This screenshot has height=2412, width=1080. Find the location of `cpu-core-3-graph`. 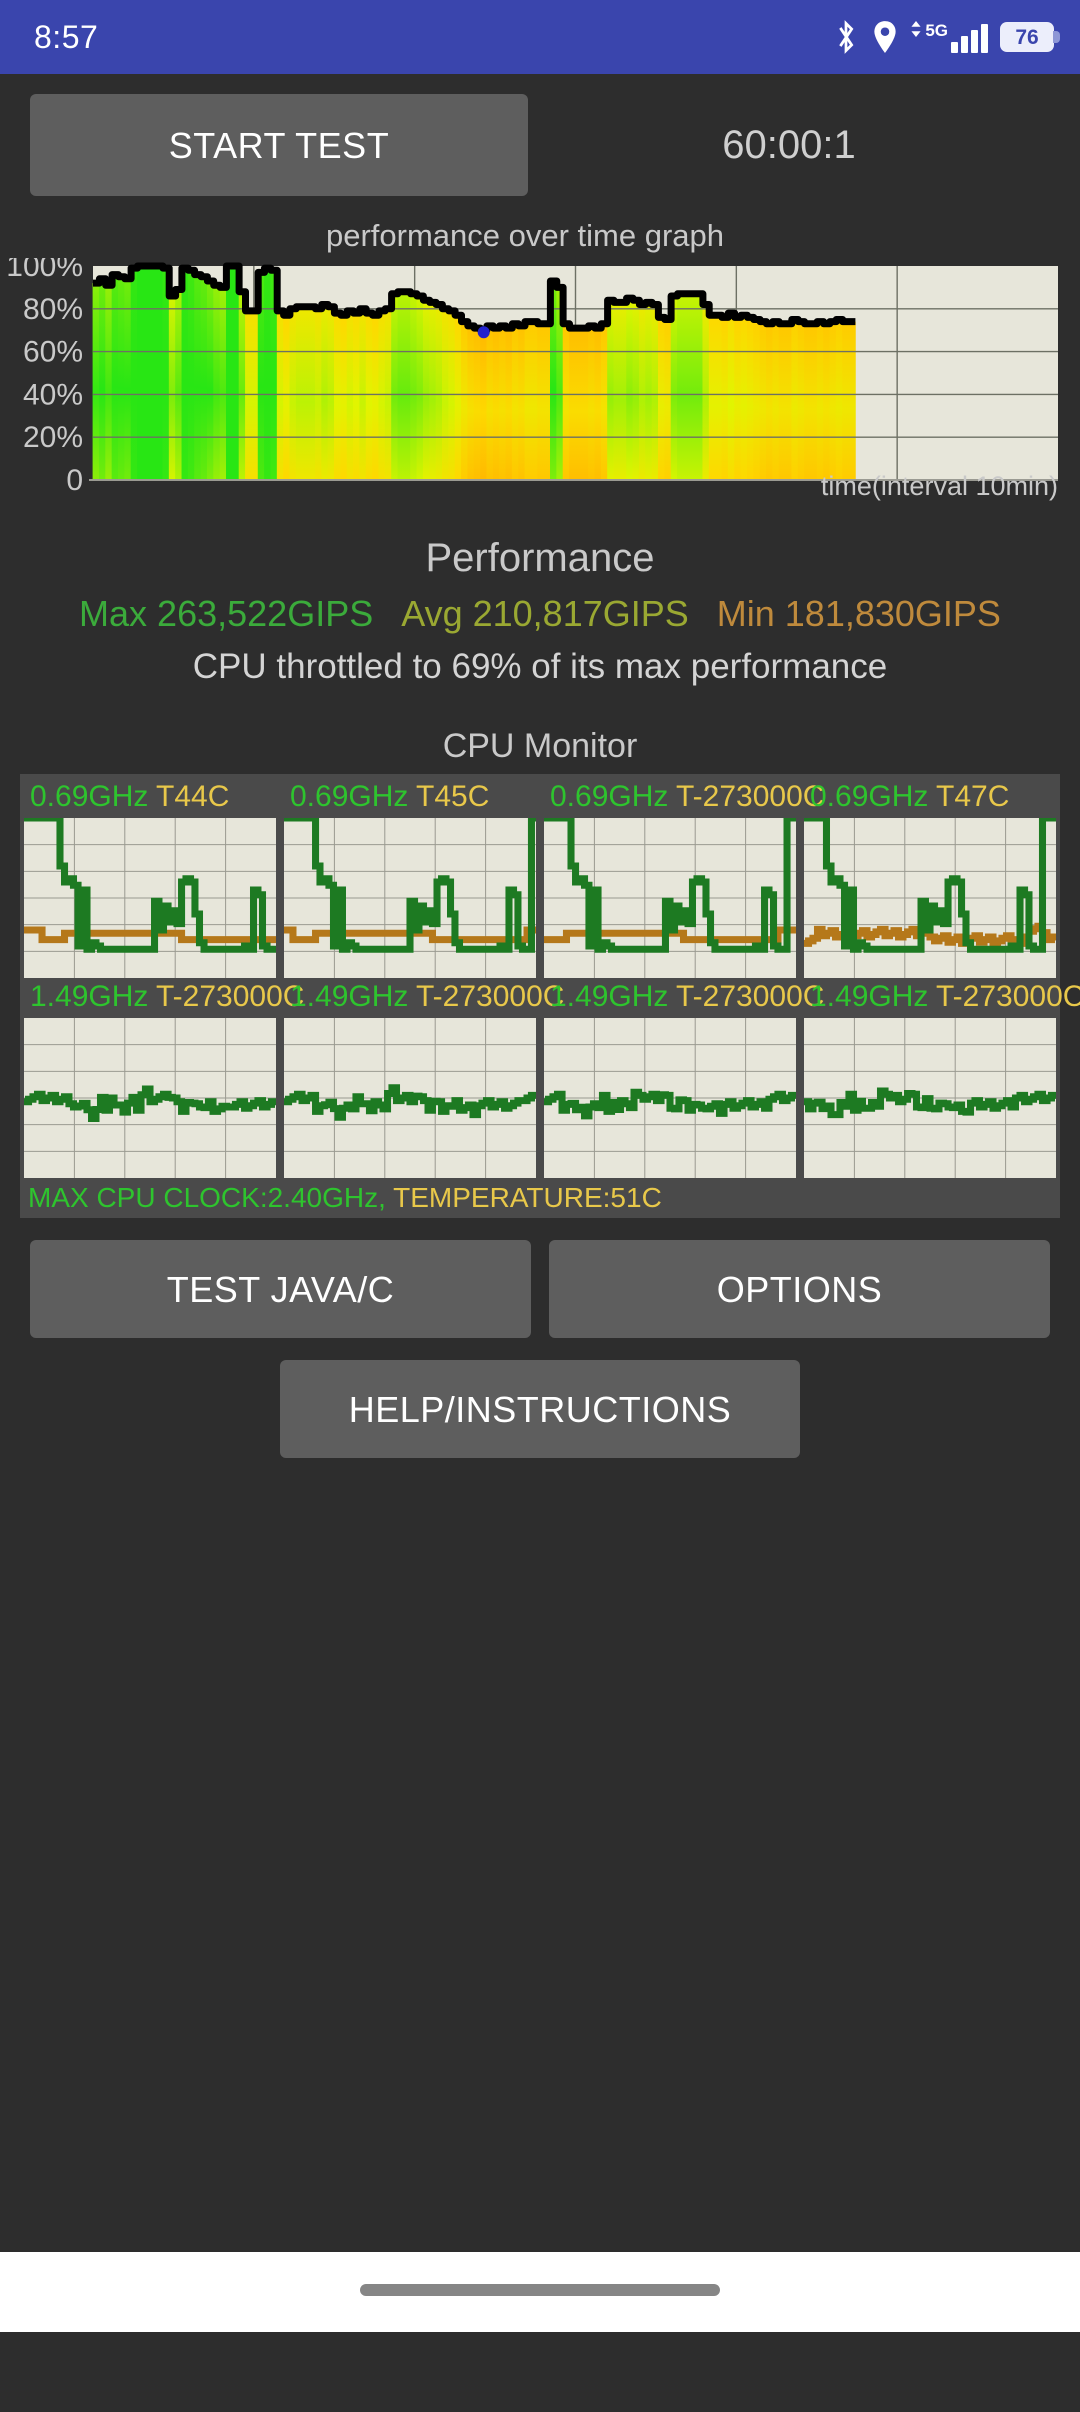

cpu-core-3-graph is located at coordinates (930, 898).